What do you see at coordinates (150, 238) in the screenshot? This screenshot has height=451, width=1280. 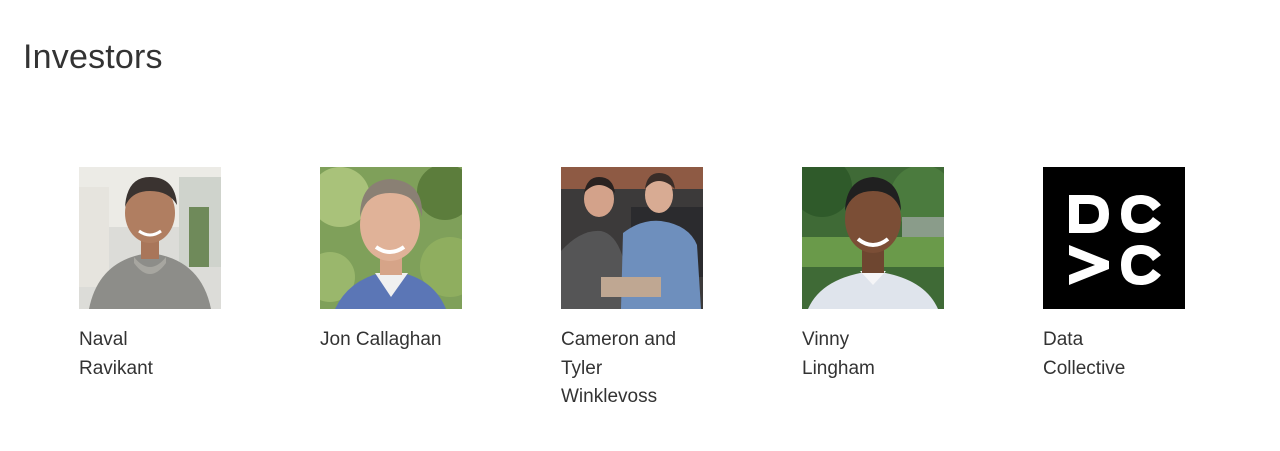 I see `investor-photo-naval-ravikant` at bounding box center [150, 238].